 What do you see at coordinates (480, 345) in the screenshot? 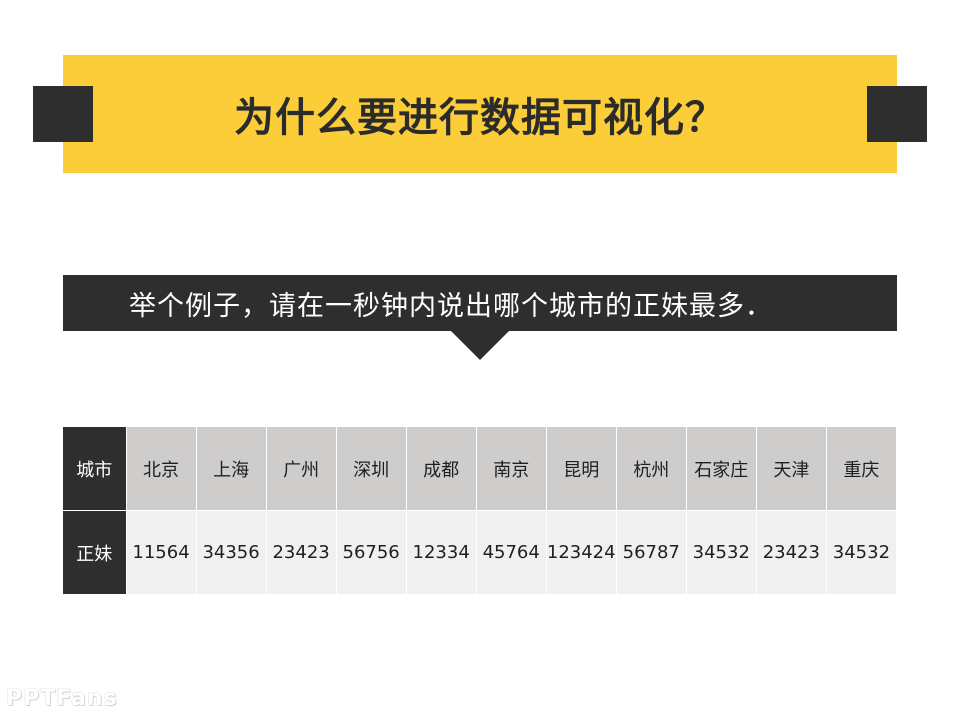
I see `callout-pointer` at bounding box center [480, 345].